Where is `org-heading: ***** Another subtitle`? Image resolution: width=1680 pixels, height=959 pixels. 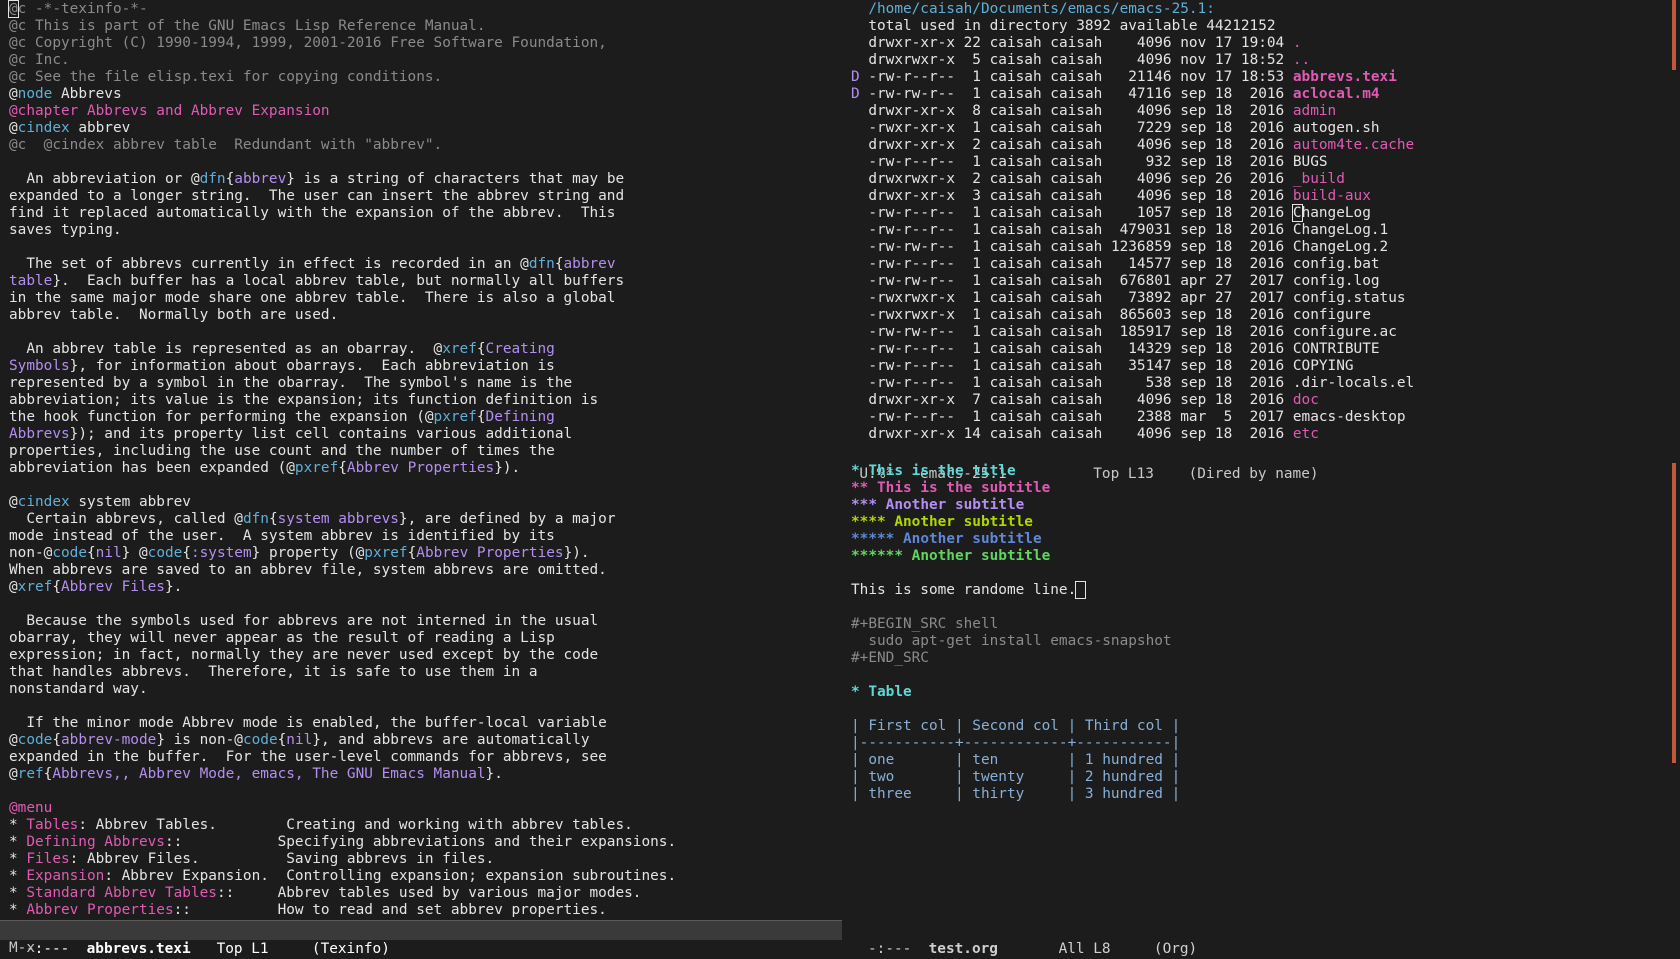
org-heading: ***** Another subtitle is located at coordinates (1265, 539).